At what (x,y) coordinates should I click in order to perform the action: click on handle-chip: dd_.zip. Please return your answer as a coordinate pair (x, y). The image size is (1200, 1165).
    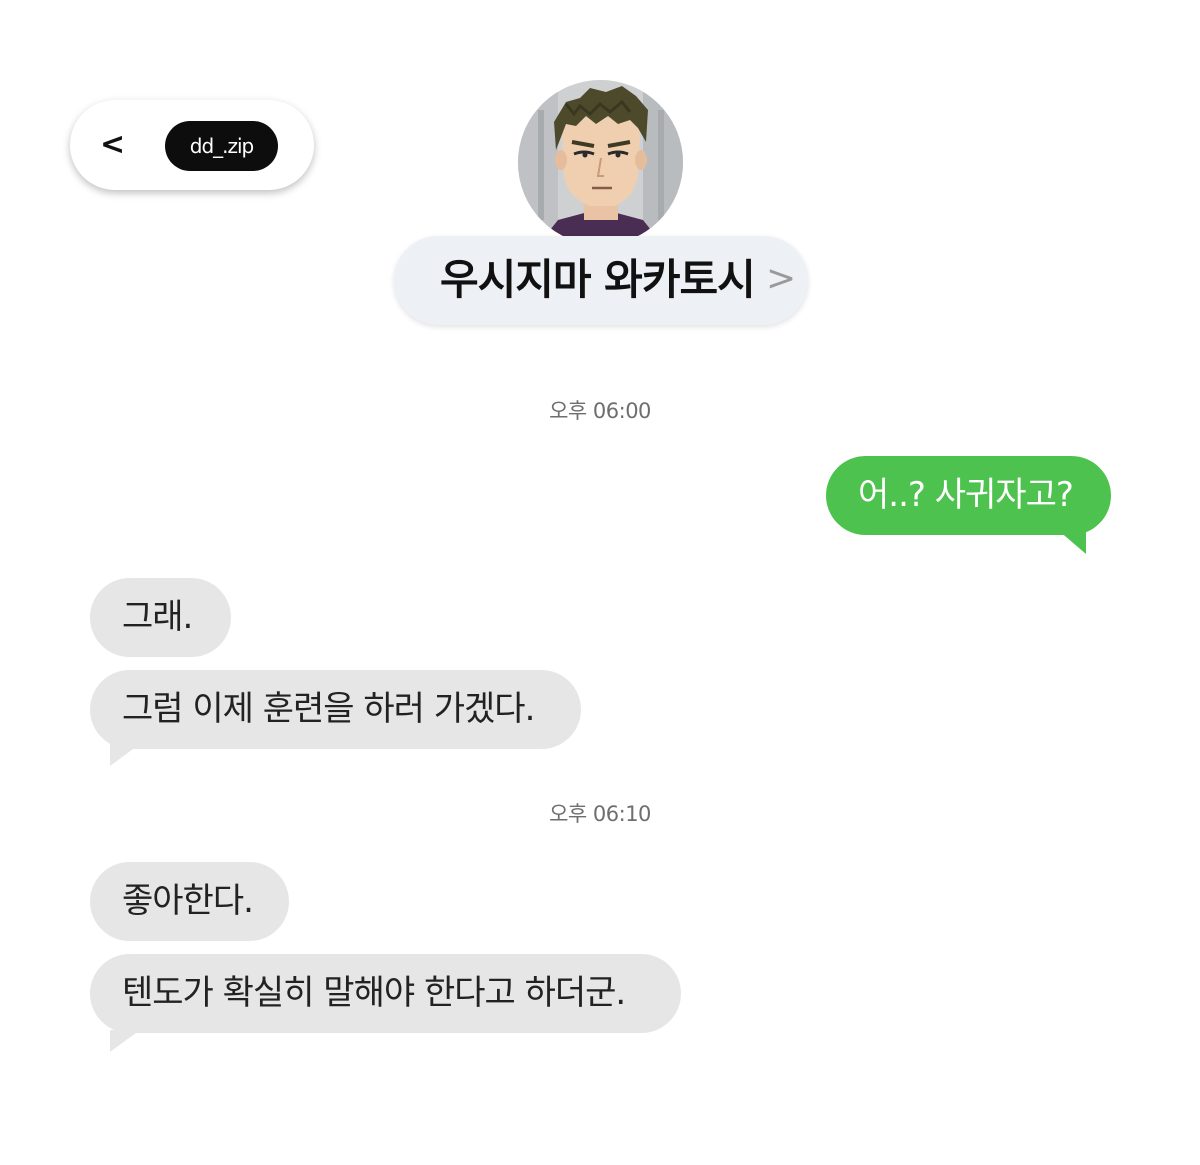
    Looking at the image, I should click on (221, 146).